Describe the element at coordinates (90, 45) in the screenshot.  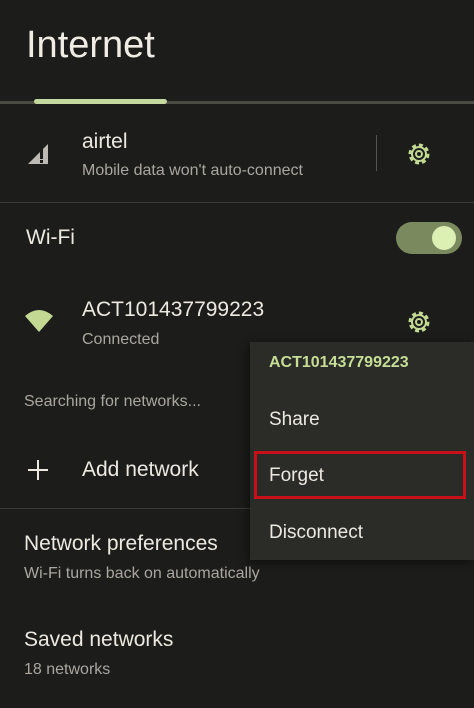
I see `page-title: Internet` at that location.